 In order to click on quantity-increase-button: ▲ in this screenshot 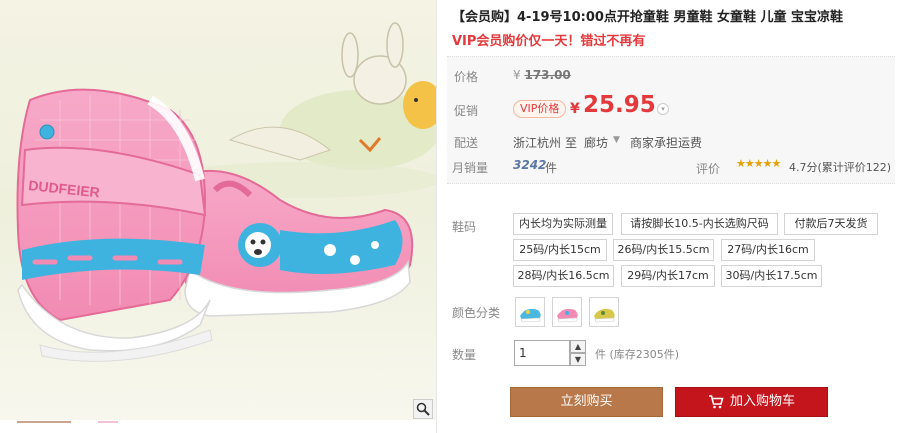, I will do `click(578, 346)`.